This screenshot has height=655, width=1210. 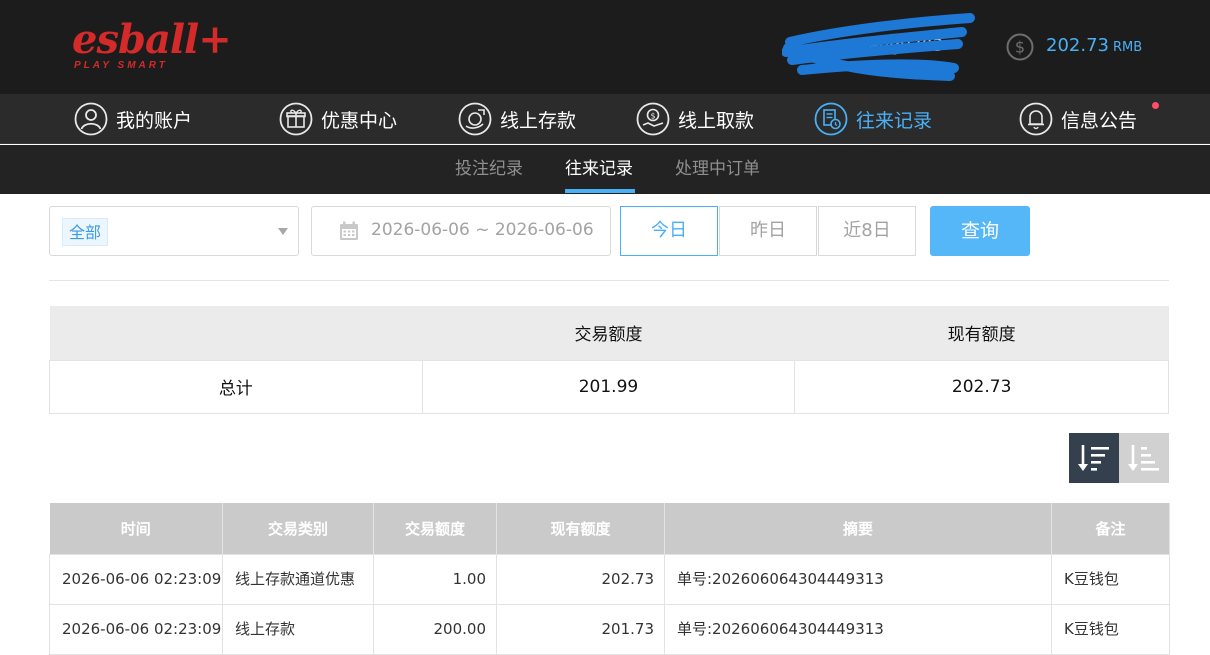 I want to click on withdraw-icon: $, so click(x=653, y=119).